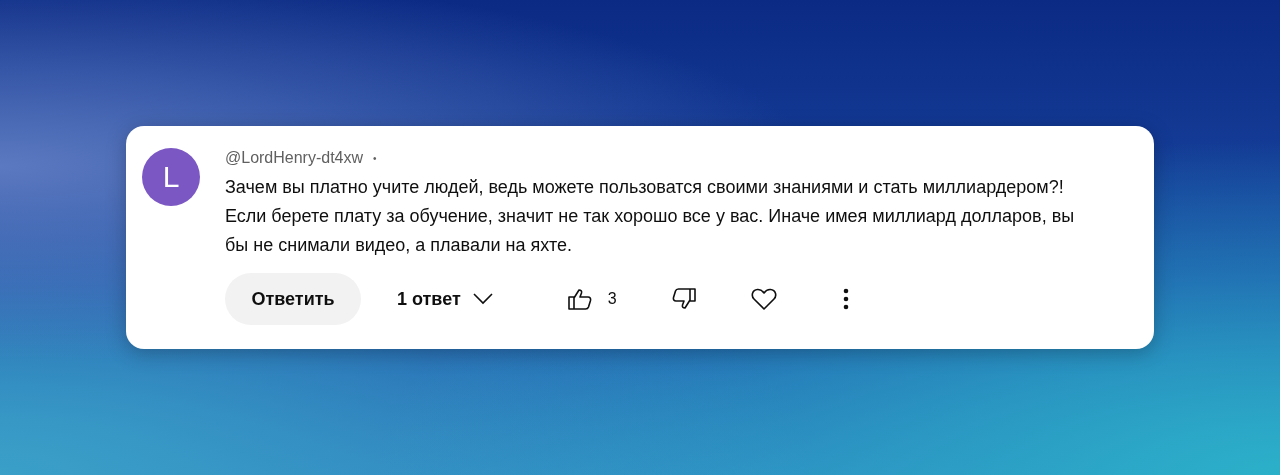 The width and height of the screenshot is (1280, 475). What do you see at coordinates (294, 158) in the screenshot?
I see `author-name: @LordHenry-dt4xw` at bounding box center [294, 158].